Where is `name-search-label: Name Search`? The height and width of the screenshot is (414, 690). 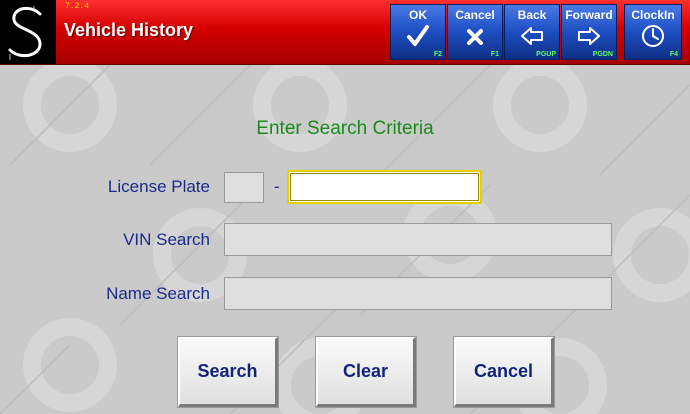 name-search-label: Name Search is located at coordinates (158, 293).